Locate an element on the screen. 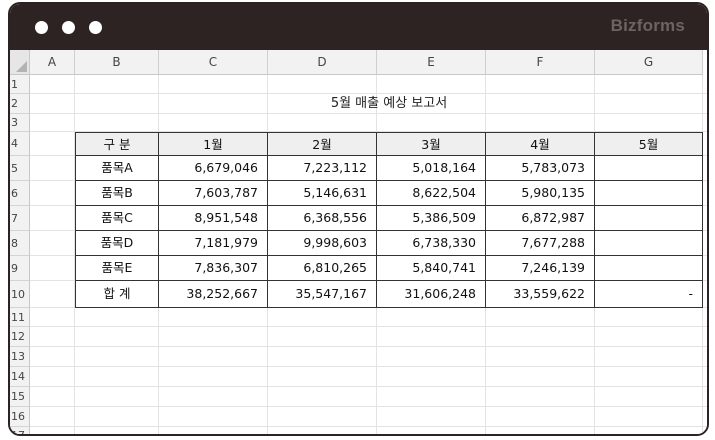 This screenshot has height=440, width=715. row-header-5: 5 is located at coordinates (20, 168).